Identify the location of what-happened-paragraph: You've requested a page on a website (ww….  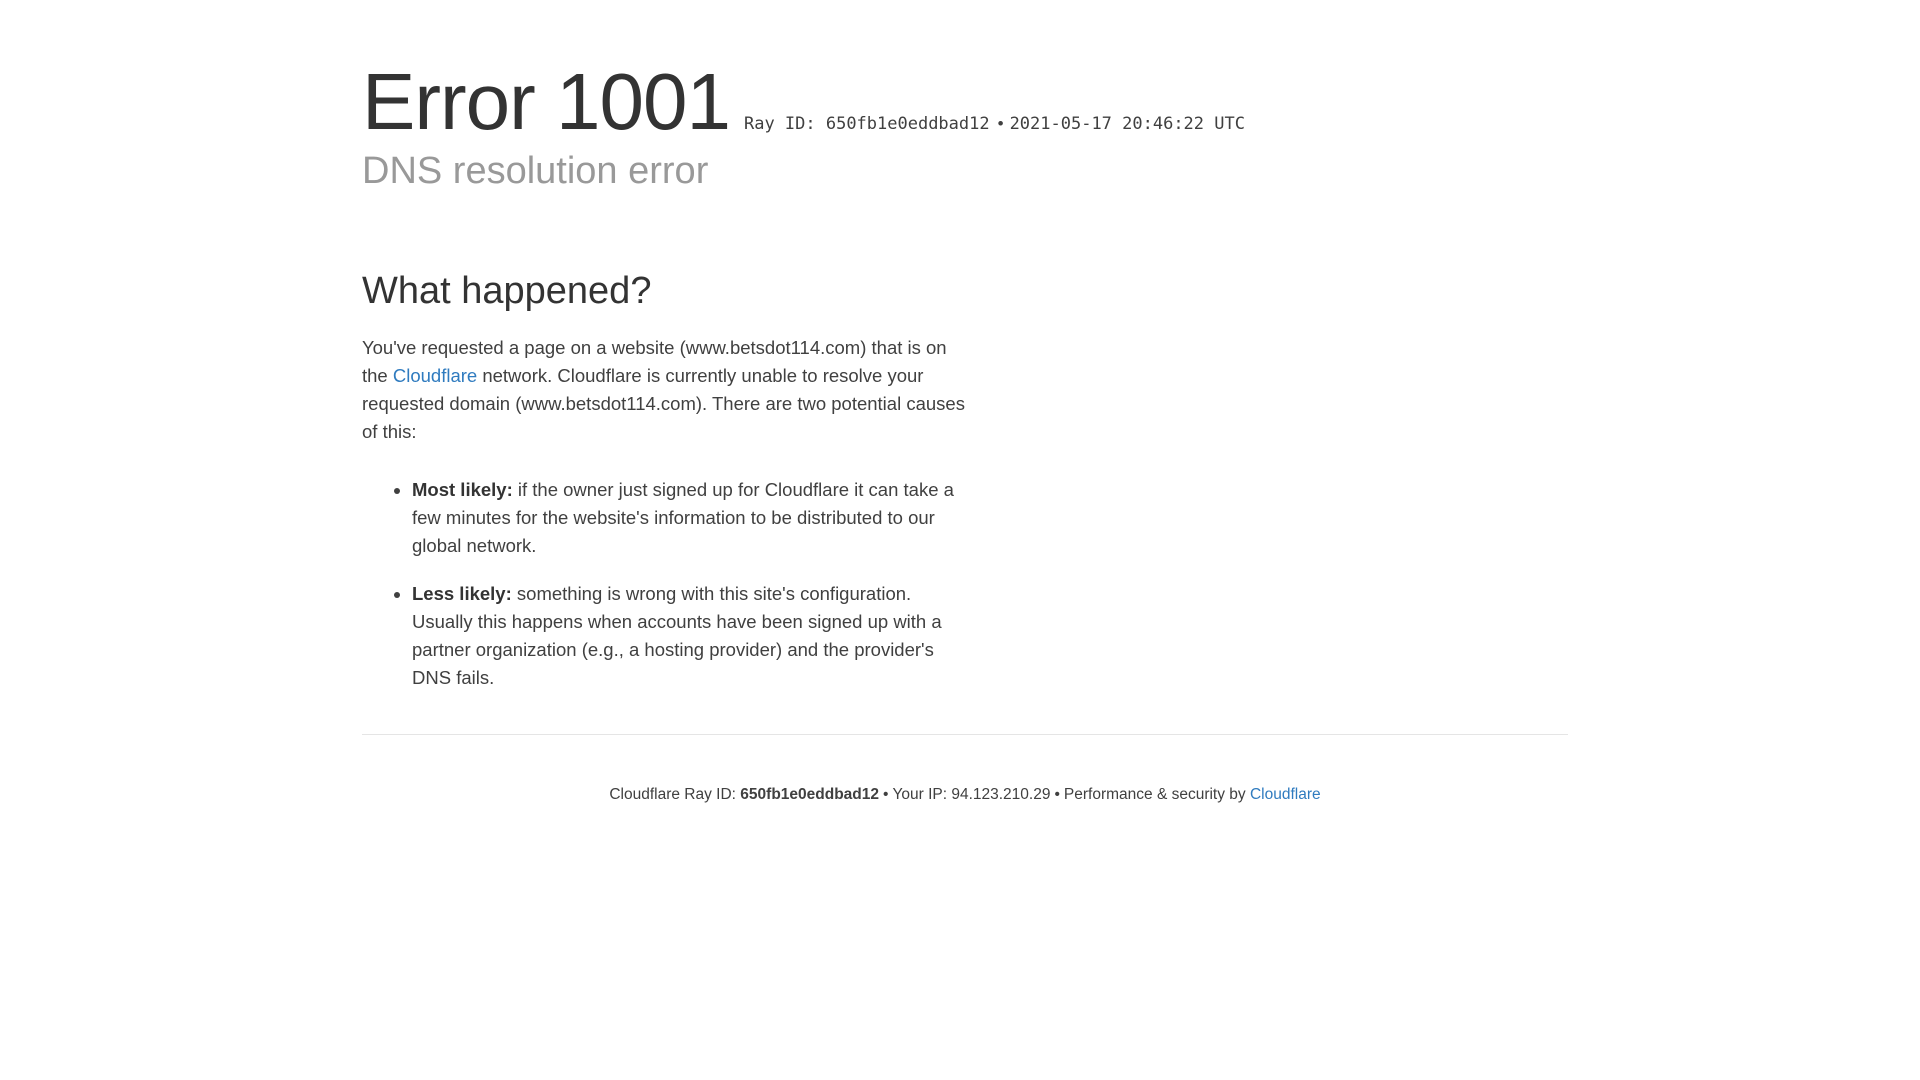
(667, 390).